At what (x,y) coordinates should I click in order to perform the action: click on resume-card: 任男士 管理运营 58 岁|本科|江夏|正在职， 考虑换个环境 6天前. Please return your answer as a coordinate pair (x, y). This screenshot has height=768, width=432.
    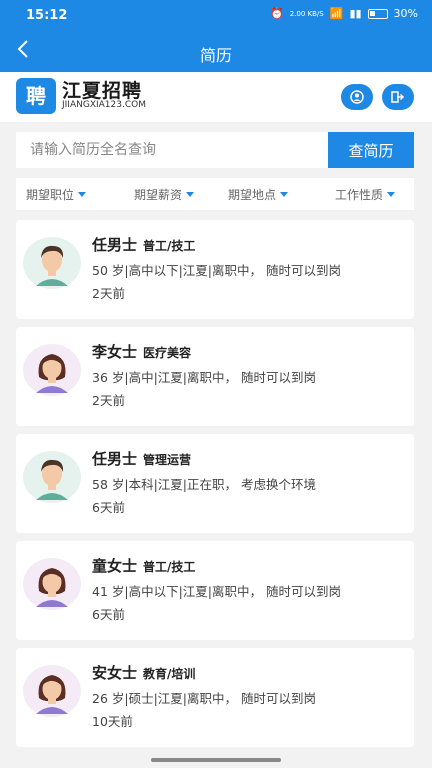
    Looking at the image, I should click on (215, 483).